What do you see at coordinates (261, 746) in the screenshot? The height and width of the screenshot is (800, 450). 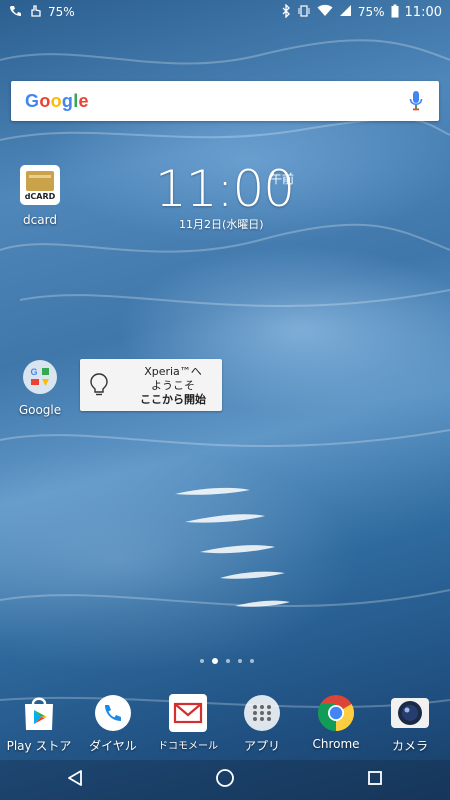 I see `dock-label: アプリ` at bounding box center [261, 746].